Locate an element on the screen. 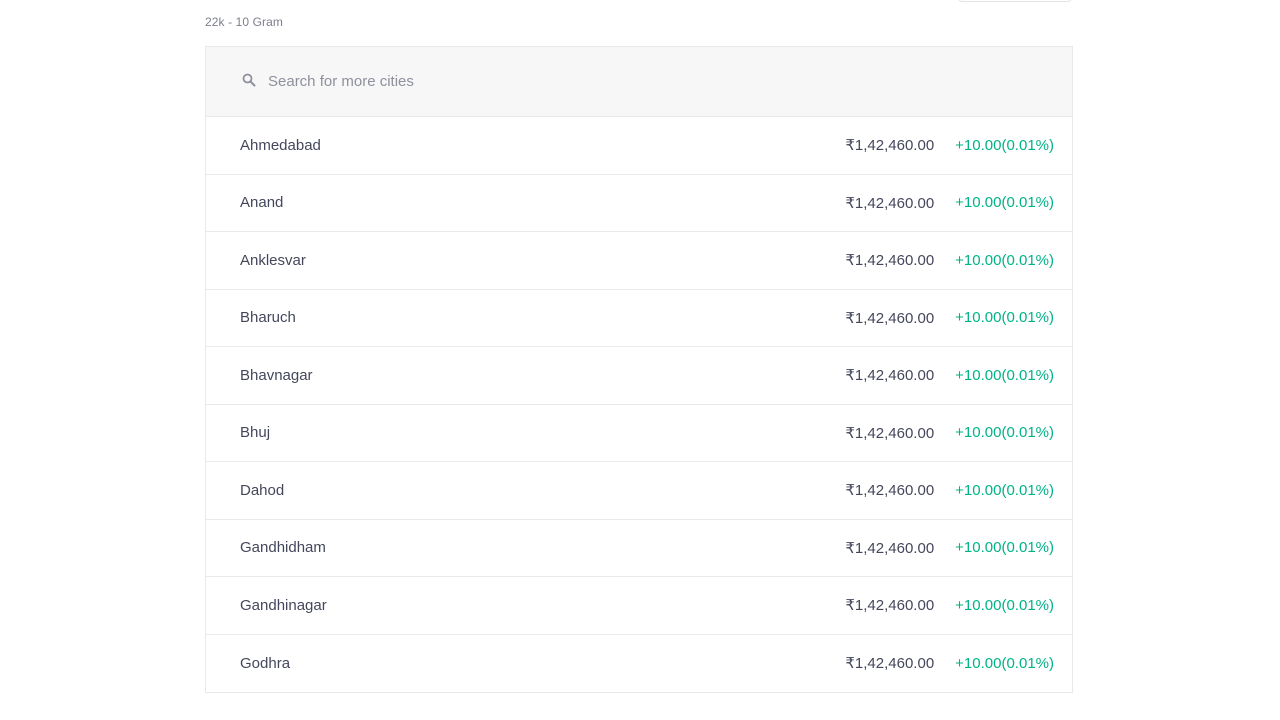 This screenshot has width=1280, height=720. city-name: Dahod is located at coordinates (262, 490).